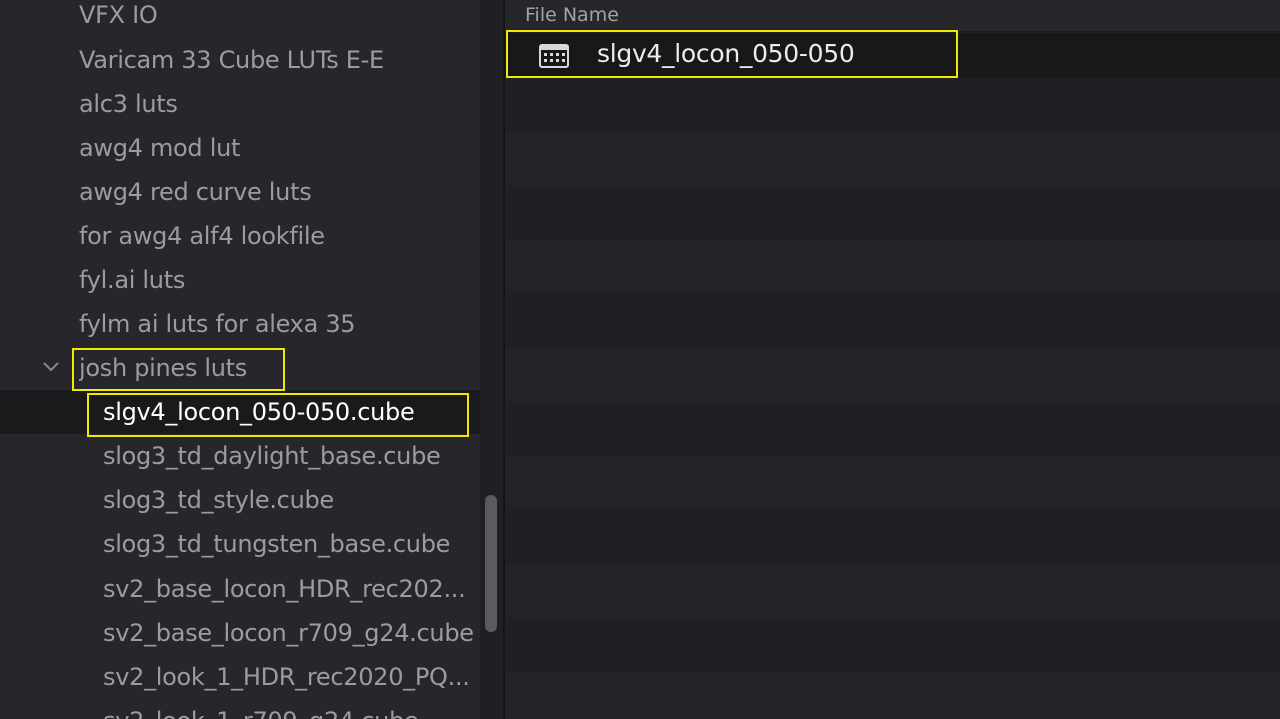  Describe the element at coordinates (259, 412) in the screenshot. I see `tree-item-label: slgv4_locon_050-050.cube` at that location.